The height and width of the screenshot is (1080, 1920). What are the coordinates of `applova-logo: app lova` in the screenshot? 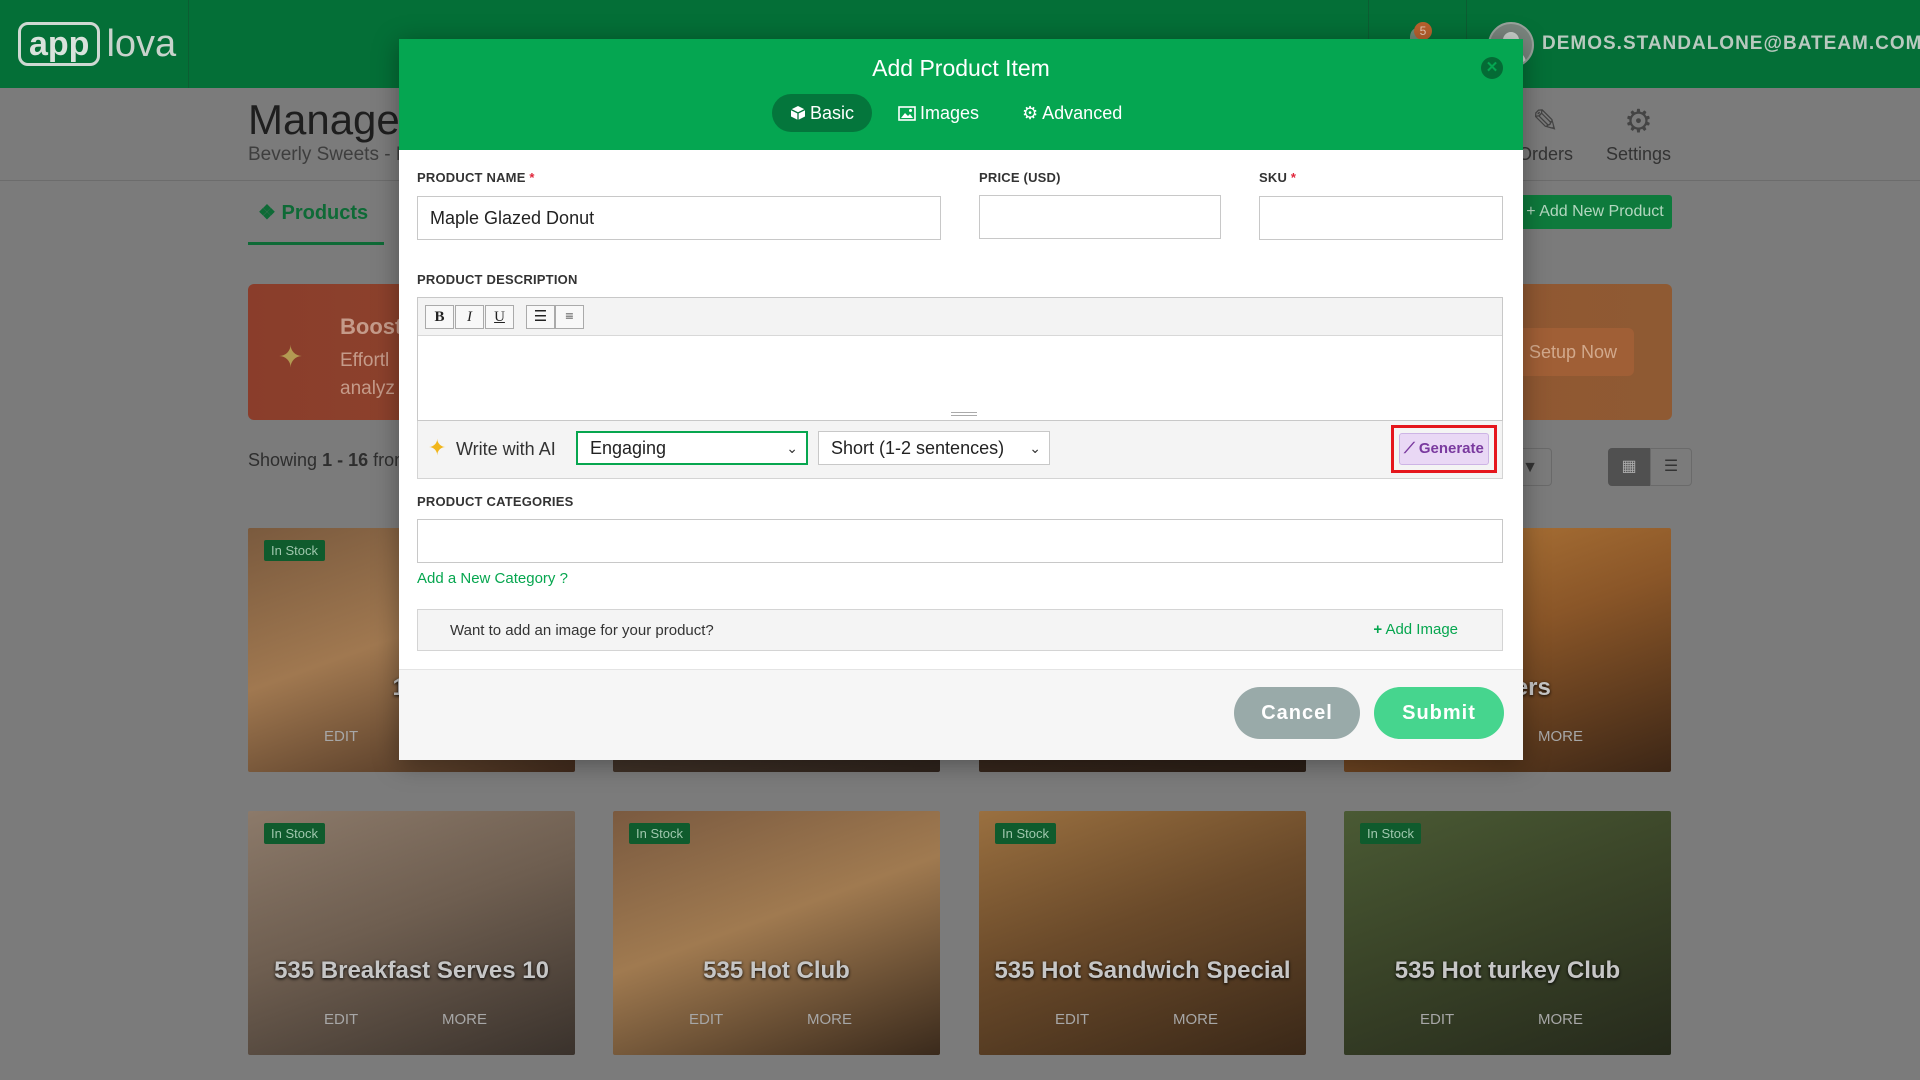 It's located at (97, 44).